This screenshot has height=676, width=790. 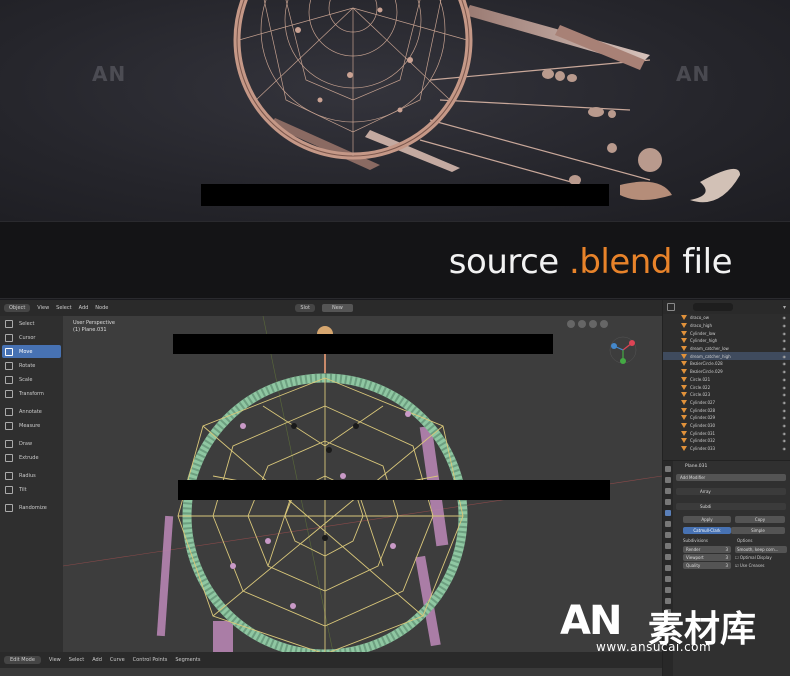 I want to click on title-banner: source .blend file, so click(x=395, y=260).